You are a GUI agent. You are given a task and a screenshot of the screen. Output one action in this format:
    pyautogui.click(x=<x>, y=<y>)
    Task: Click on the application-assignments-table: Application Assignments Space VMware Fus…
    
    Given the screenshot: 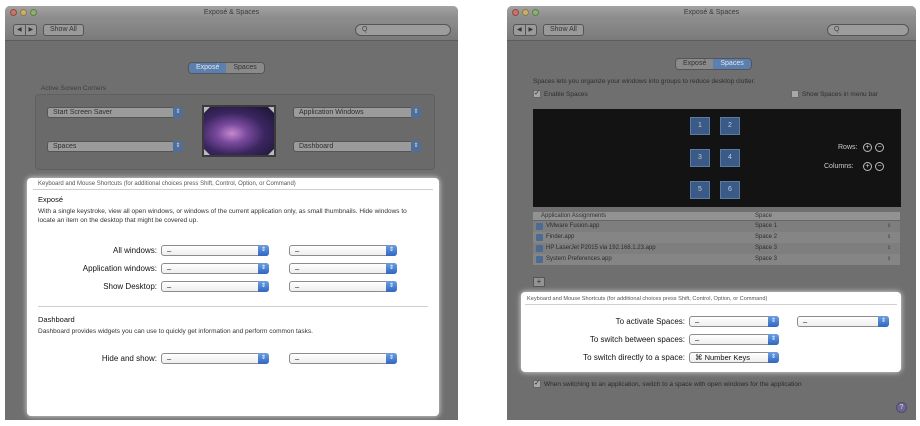 What is the action you would take?
    pyautogui.click(x=716, y=238)
    